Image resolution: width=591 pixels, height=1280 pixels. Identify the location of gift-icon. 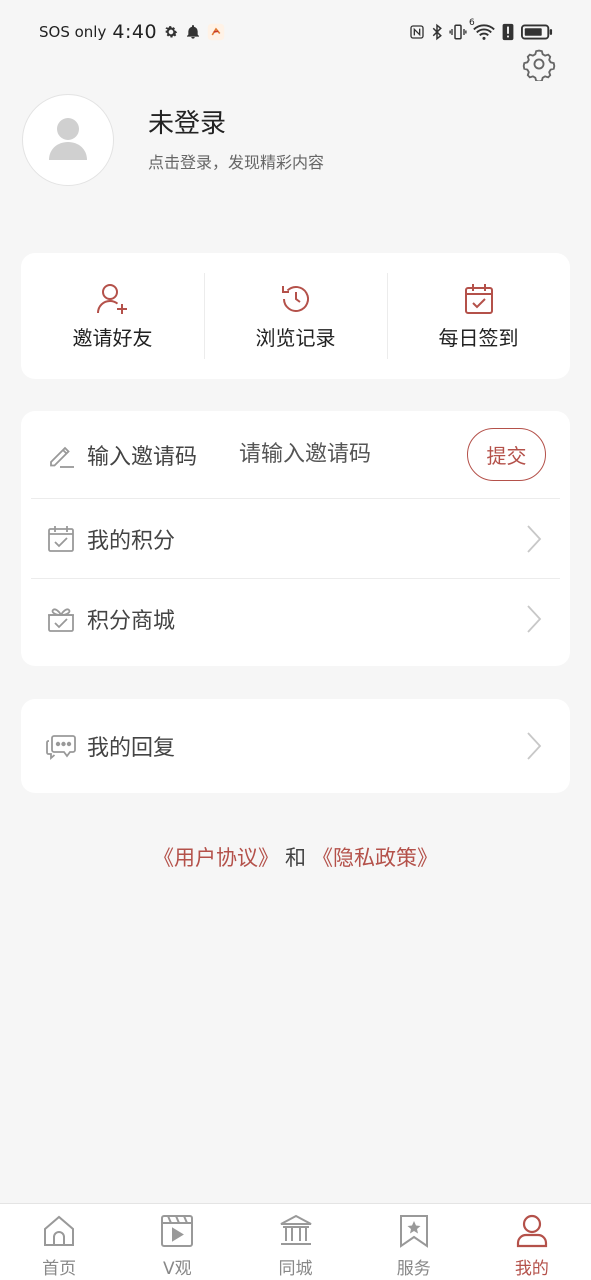
(61, 619).